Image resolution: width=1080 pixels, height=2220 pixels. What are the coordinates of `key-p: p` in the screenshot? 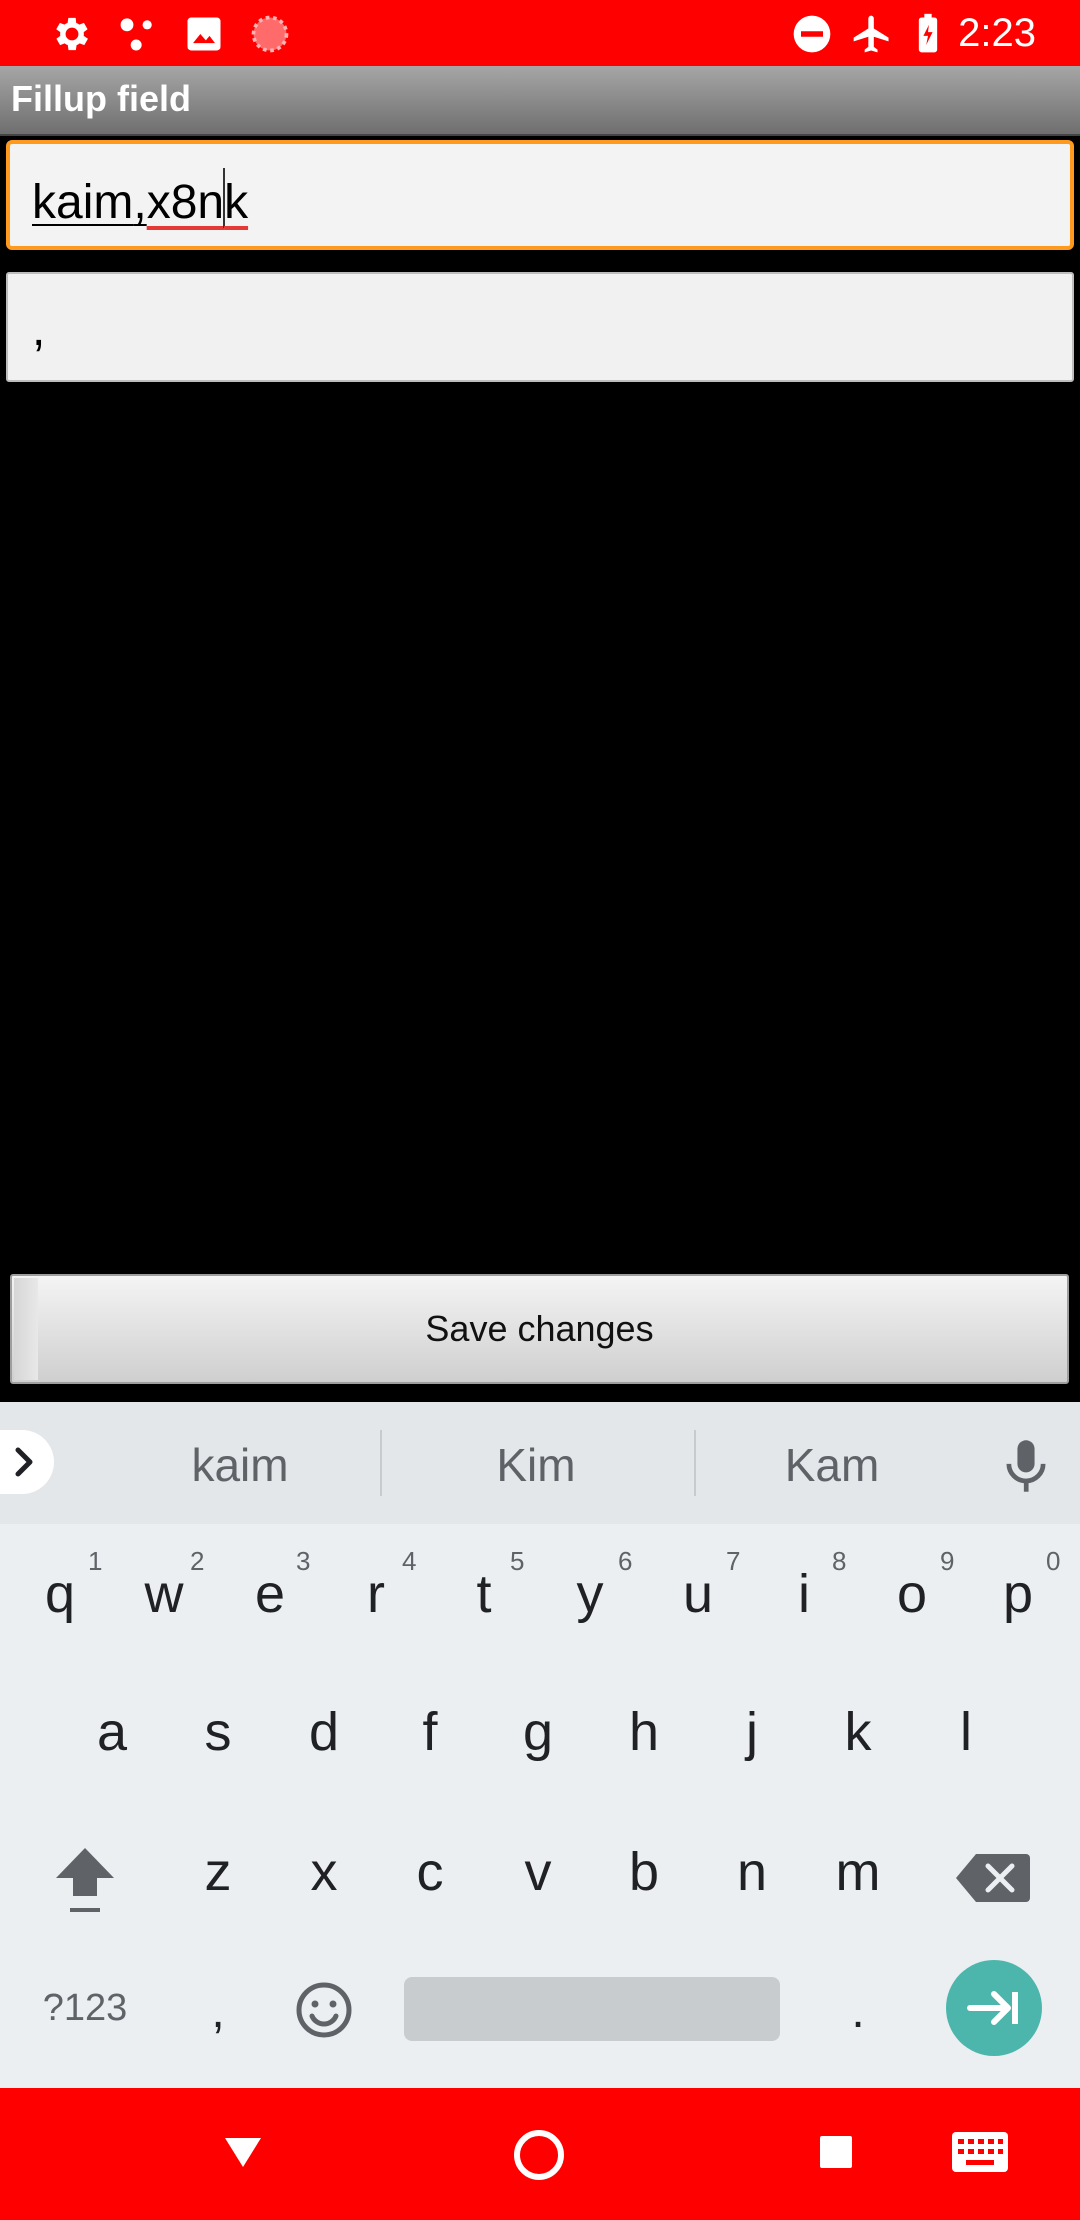 It's located at (1018, 1594).